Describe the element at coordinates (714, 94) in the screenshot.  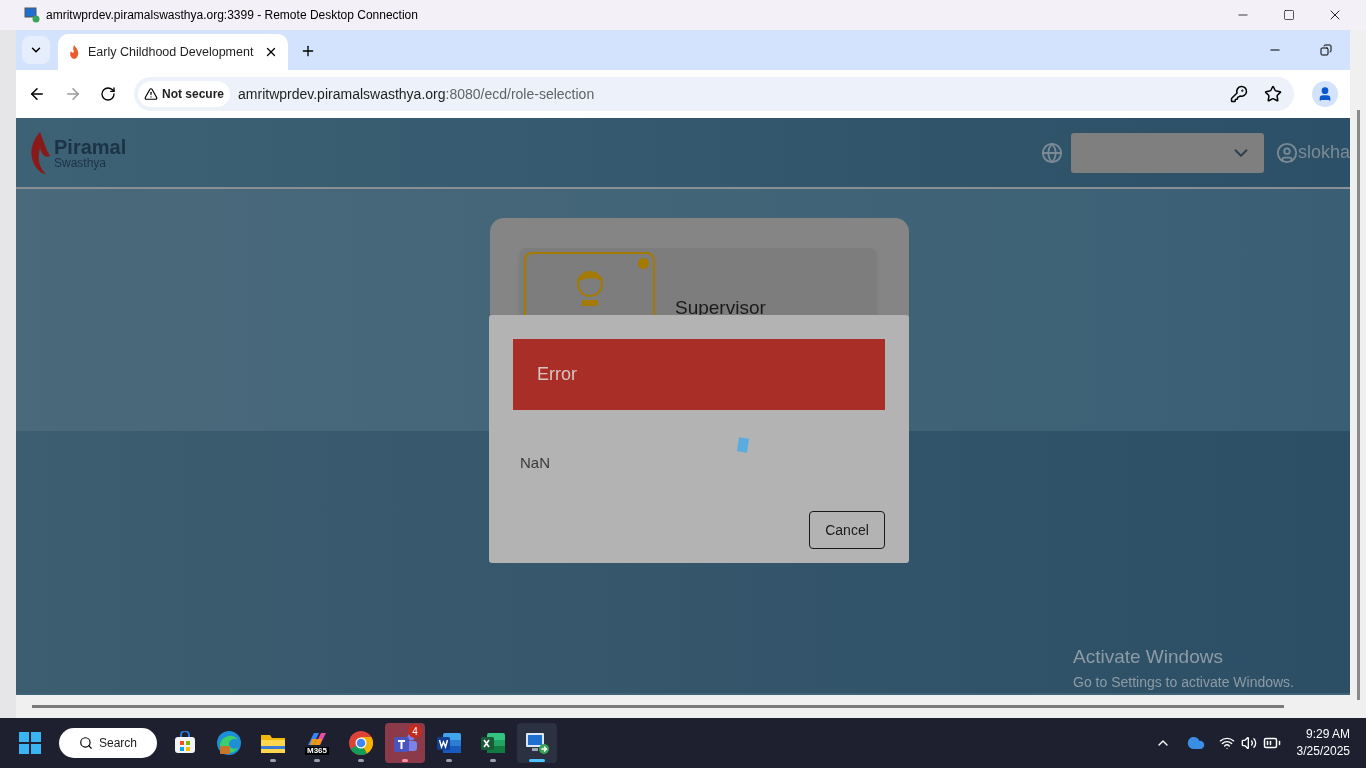
I see `address-bar: Not secure amritwprdev.piramalswasthya.org:8080/ecd/role-selection` at that location.